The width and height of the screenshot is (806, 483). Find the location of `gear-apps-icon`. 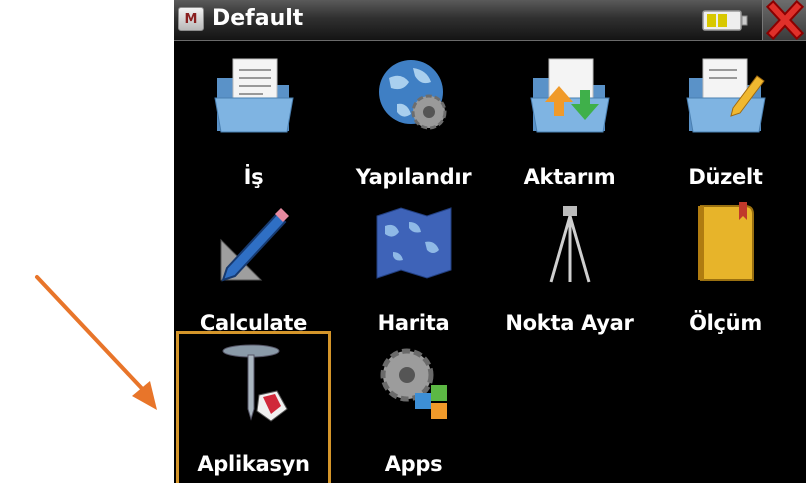

gear-apps-icon is located at coordinates (413, 383).